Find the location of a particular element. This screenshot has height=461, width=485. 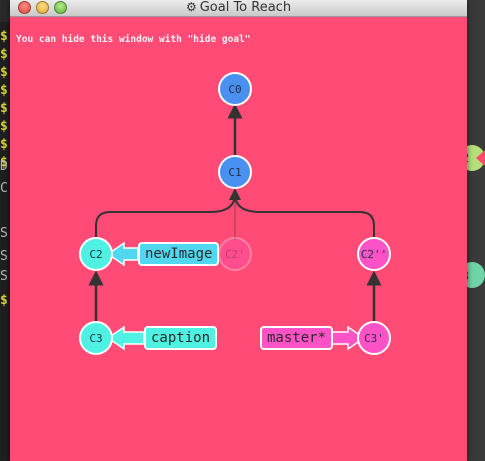

branch-tag-caption: caption is located at coordinates (181, 338).